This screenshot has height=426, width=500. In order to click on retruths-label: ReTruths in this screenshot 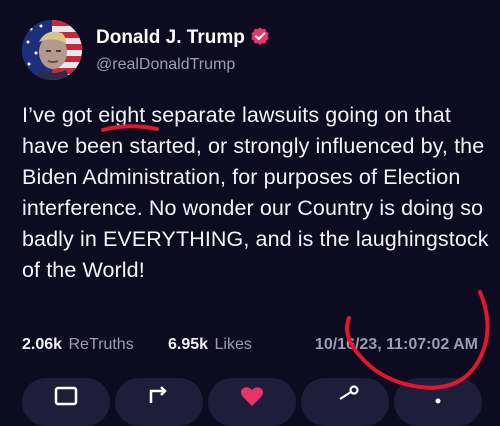, I will do `click(101, 344)`.